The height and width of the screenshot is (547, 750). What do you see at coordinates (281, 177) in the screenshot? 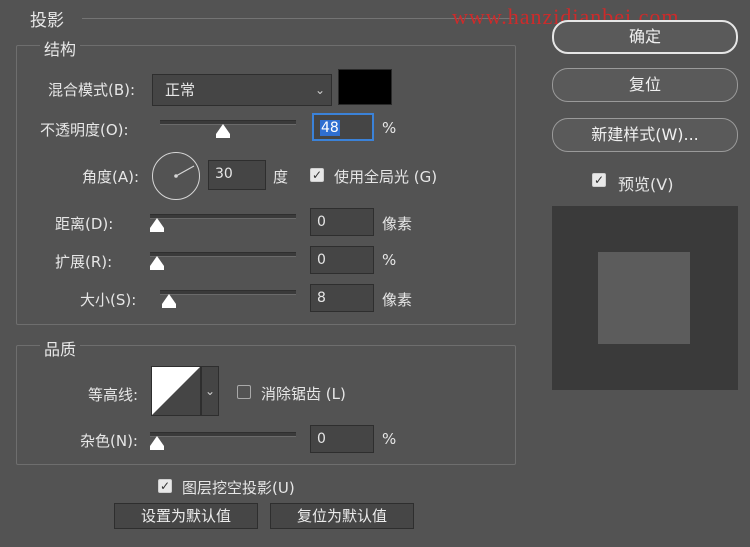
I see `angle-unit: 度` at bounding box center [281, 177].